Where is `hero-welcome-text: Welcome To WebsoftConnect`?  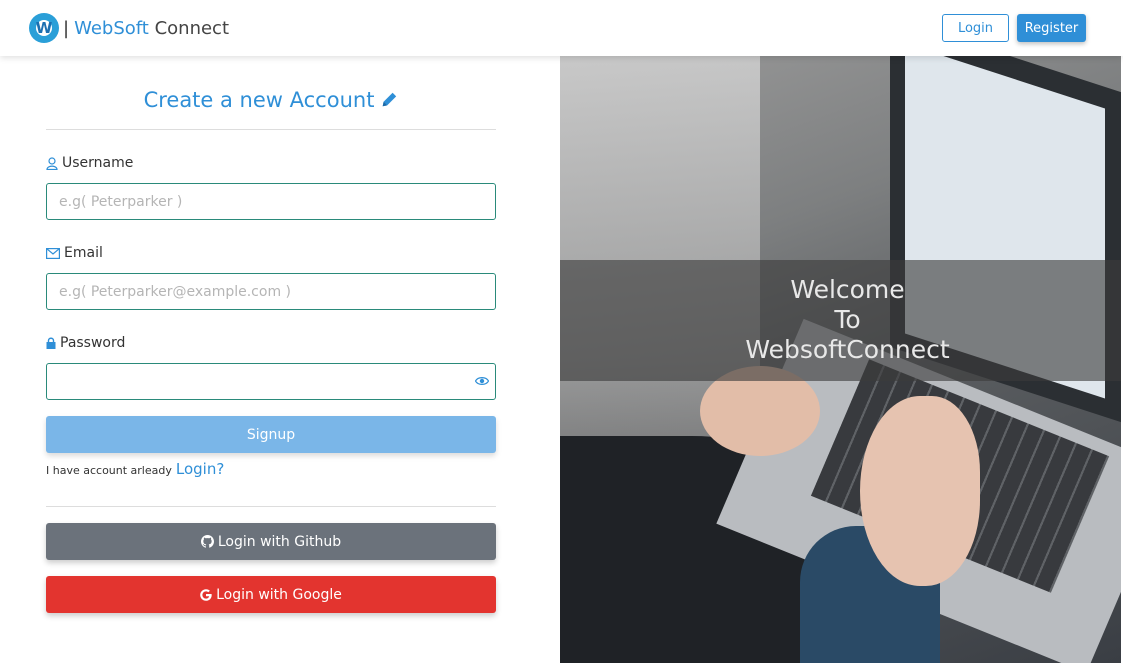 hero-welcome-text: Welcome To WebsoftConnect is located at coordinates (840, 320).